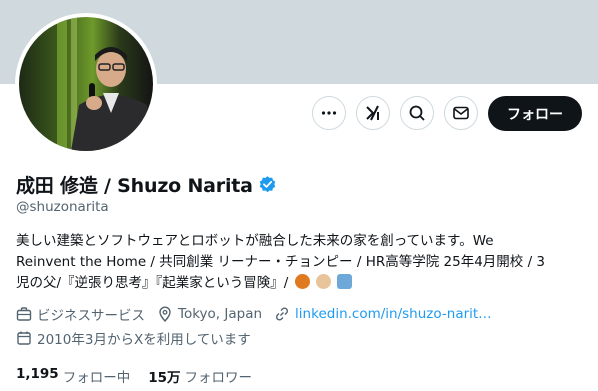 Image resolution: width=598 pixels, height=391 pixels. Describe the element at coordinates (302, 281) in the screenshot. I see `basketball-emoji-icon` at that location.